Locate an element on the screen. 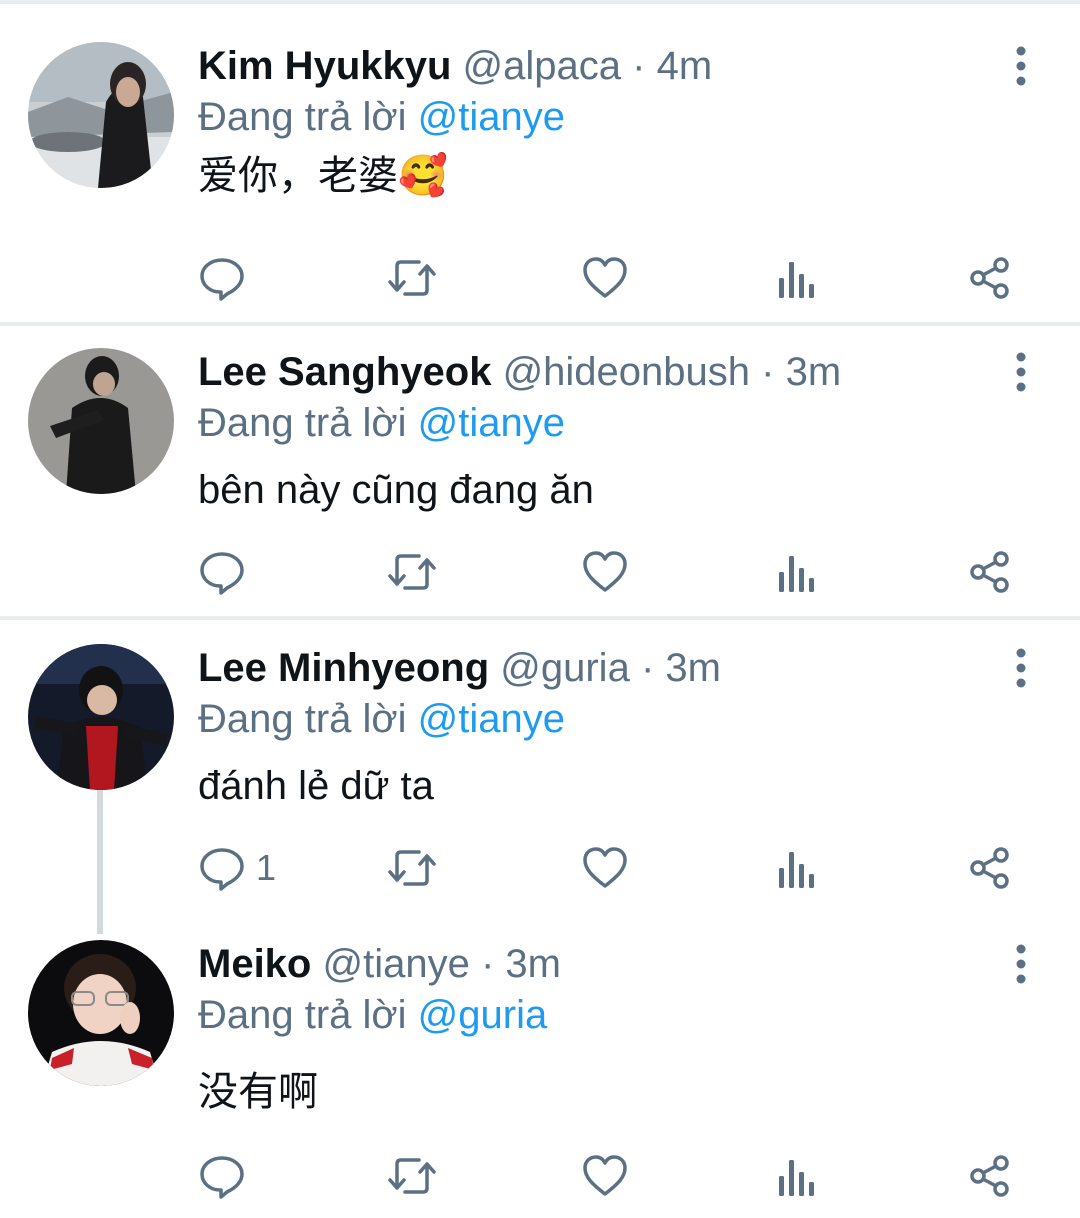  avatar-lee-sanghyeok is located at coordinates (101, 421).